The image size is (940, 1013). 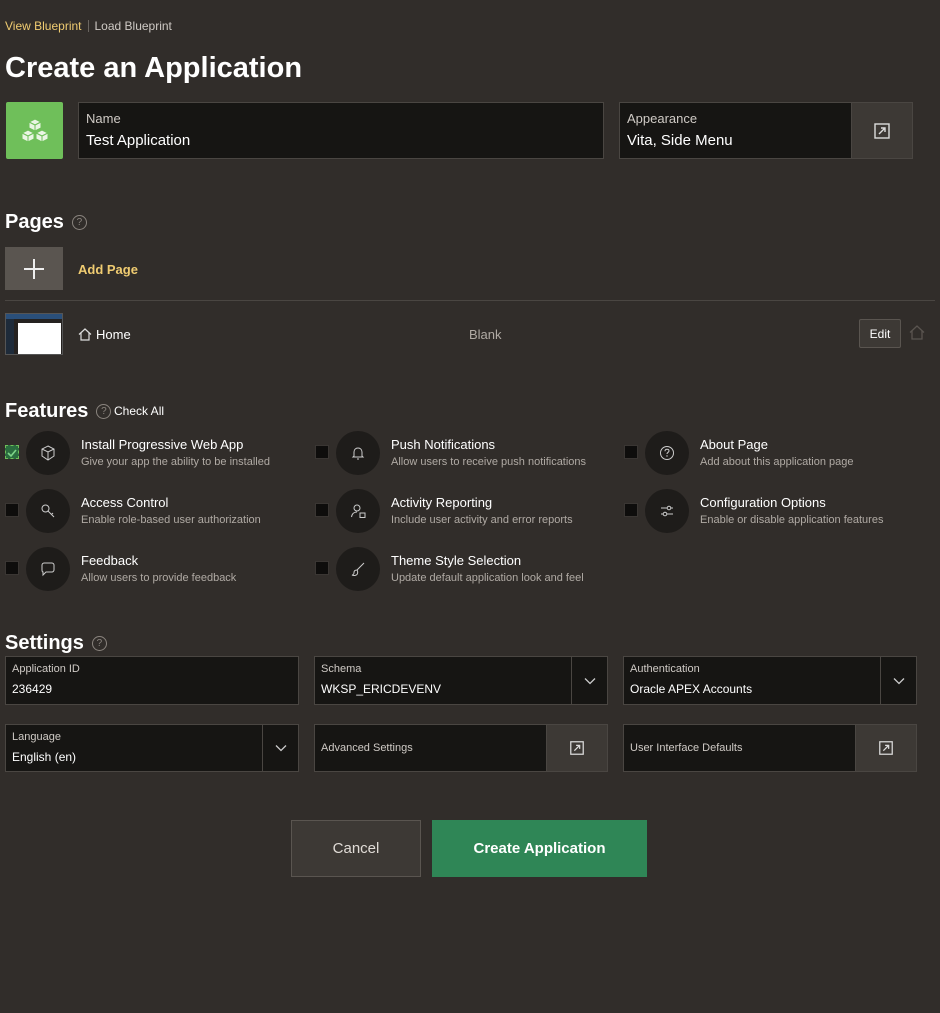 What do you see at coordinates (691, 689) in the screenshot?
I see `authentication-value: Oracle APEX Accounts` at bounding box center [691, 689].